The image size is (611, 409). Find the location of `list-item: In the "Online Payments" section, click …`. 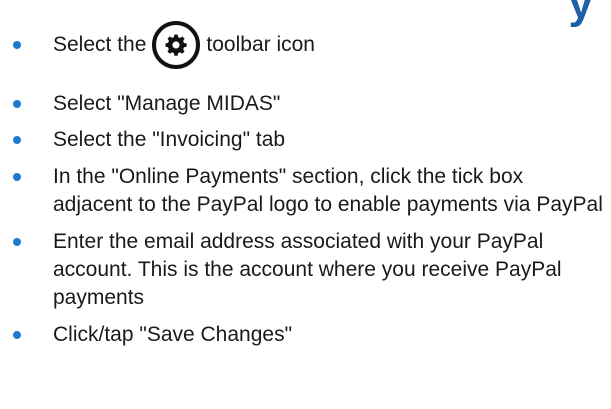

list-item: In the "Online Payments" section, click … is located at coordinates (305, 191).